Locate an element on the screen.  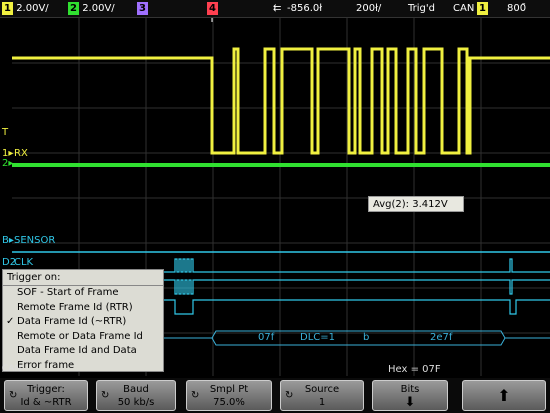
bits-softkey: Bits ⬇ is located at coordinates (410, 395).